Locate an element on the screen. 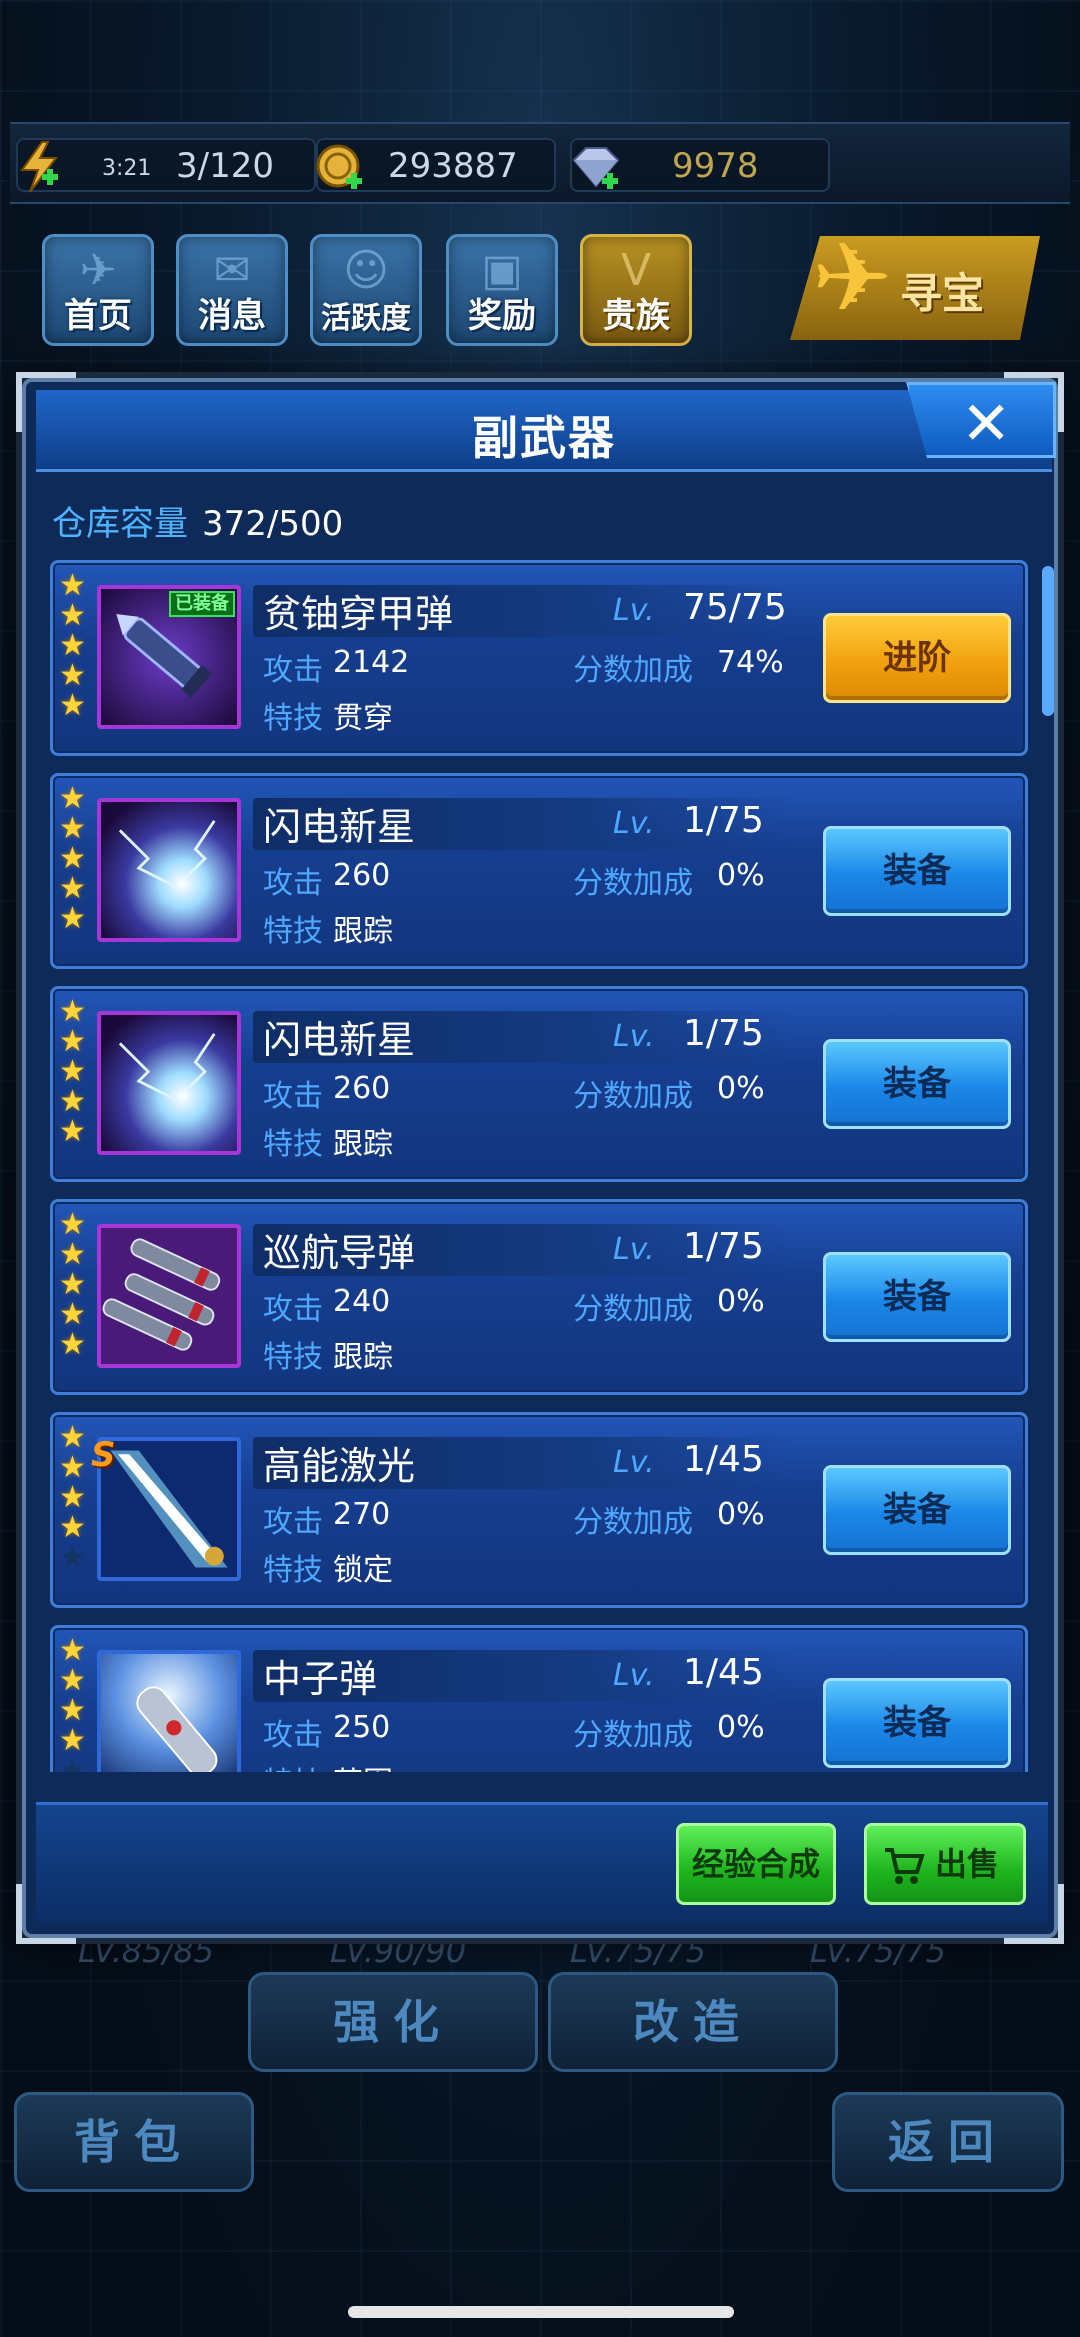 The height and width of the screenshot is (2337, 1080). close-button: ✕ is located at coordinates (981, 420).